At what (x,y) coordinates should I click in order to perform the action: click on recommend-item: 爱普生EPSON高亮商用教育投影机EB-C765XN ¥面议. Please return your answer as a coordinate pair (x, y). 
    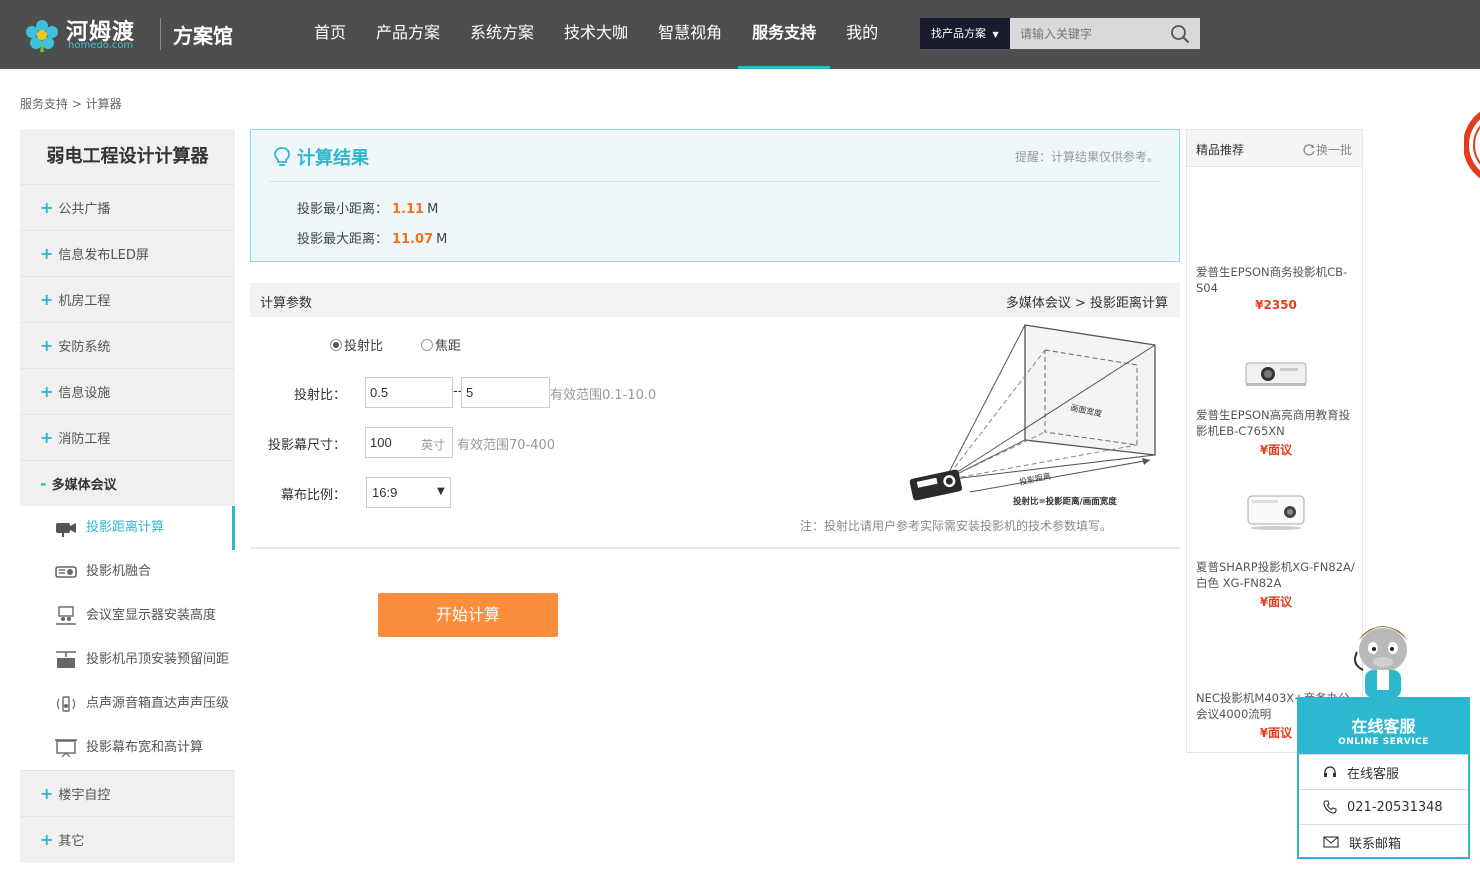
    Looking at the image, I should click on (1276, 403).